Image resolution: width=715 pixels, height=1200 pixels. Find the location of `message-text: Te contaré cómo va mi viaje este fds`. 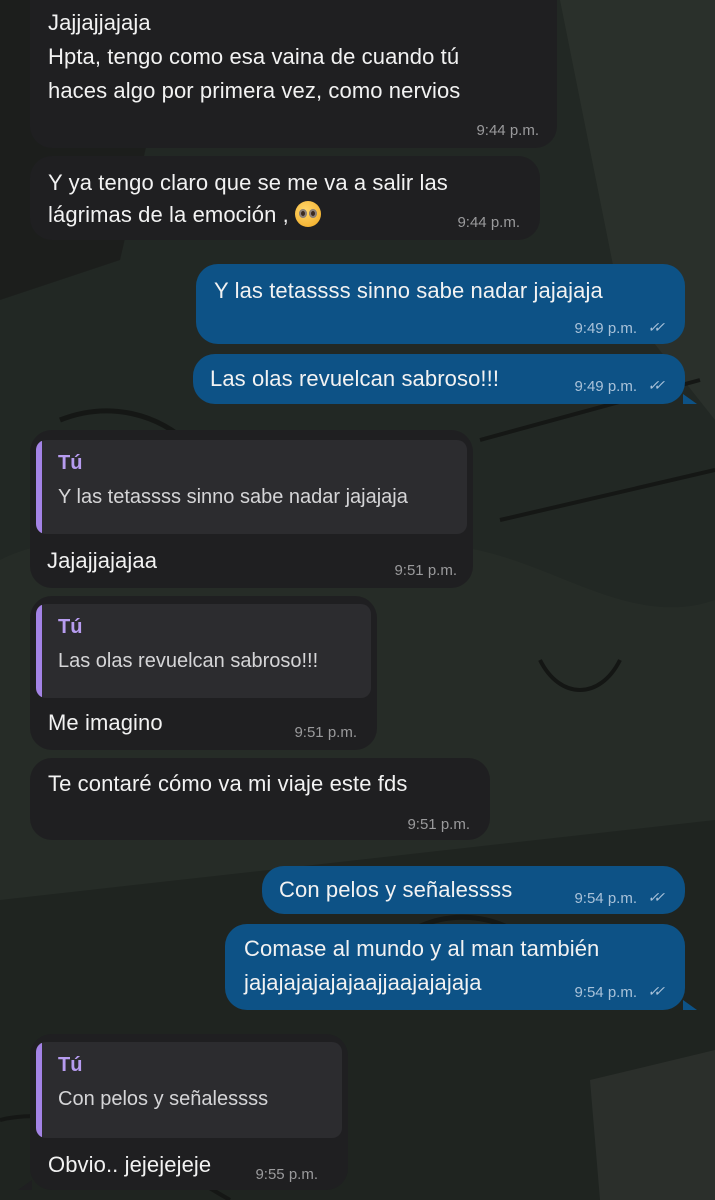

message-text: Te contaré cómo va mi viaje este fds is located at coordinates (228, 783).